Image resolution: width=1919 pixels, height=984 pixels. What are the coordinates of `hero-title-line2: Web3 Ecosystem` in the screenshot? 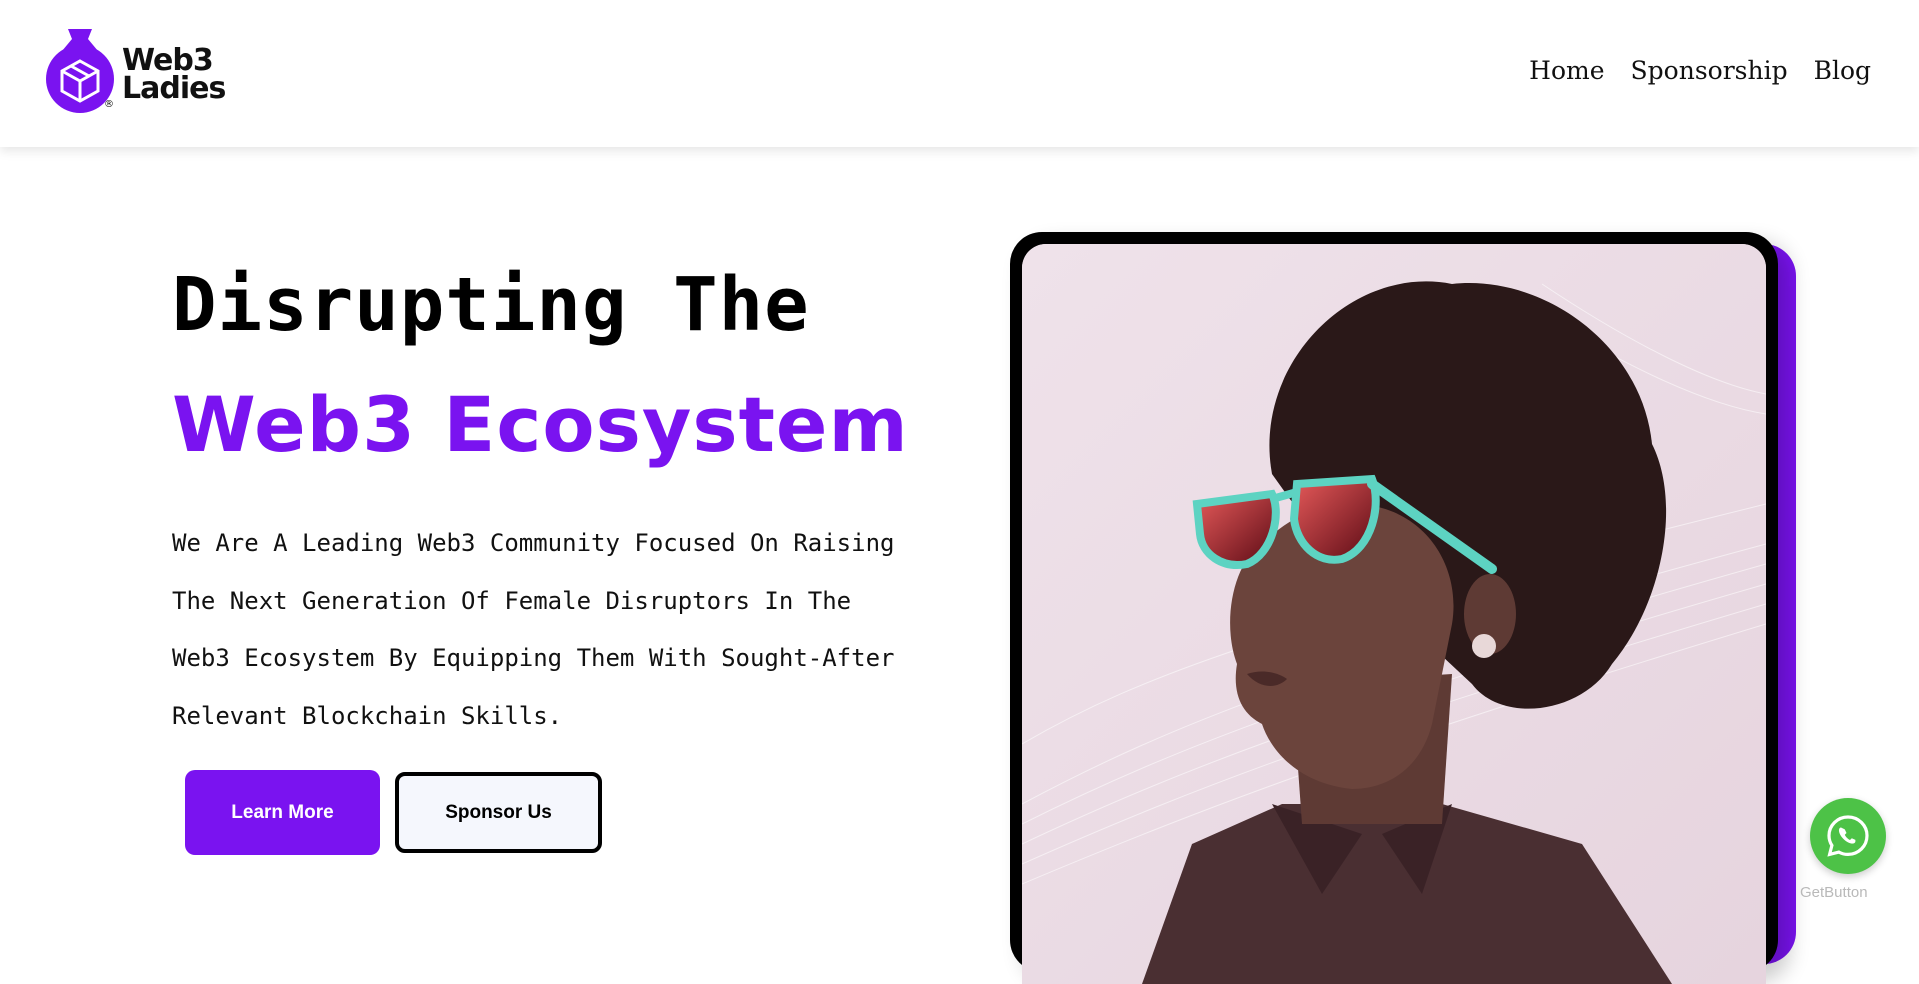 It's located at (540, 424).